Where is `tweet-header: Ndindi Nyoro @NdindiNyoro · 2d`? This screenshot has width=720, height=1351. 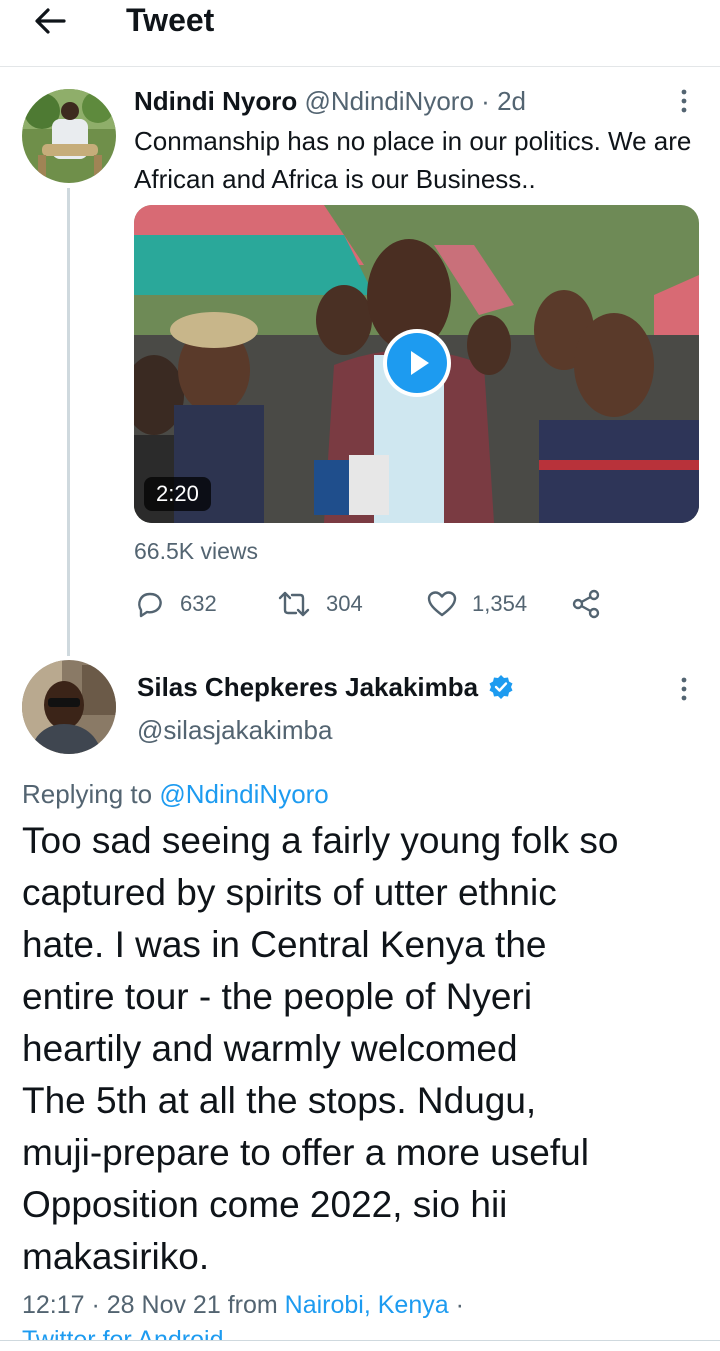 tweet-header: Ndindi Nyoro @NdindiNyoro · 2d is located at coordinates (330, 101).